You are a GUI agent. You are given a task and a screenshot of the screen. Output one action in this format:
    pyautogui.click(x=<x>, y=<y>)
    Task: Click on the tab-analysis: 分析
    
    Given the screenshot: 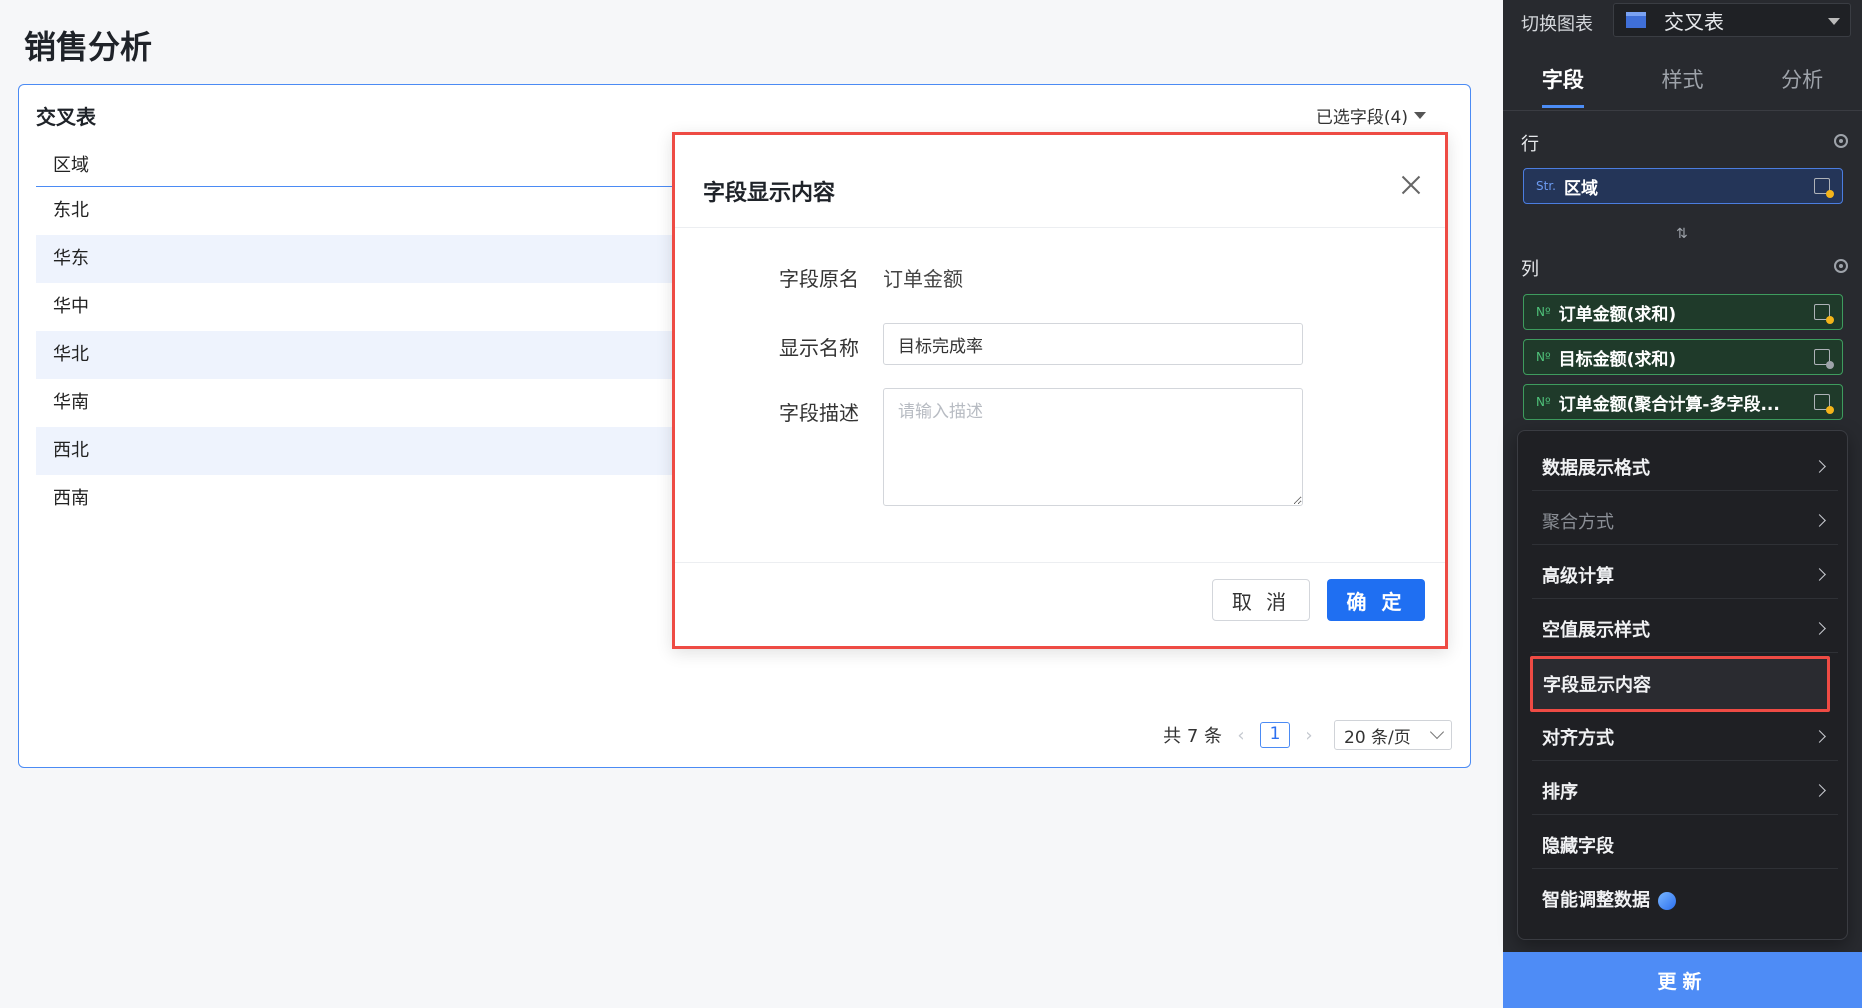 What is the action you would take?
    pyautogui.click(x=1802, y=84)
    